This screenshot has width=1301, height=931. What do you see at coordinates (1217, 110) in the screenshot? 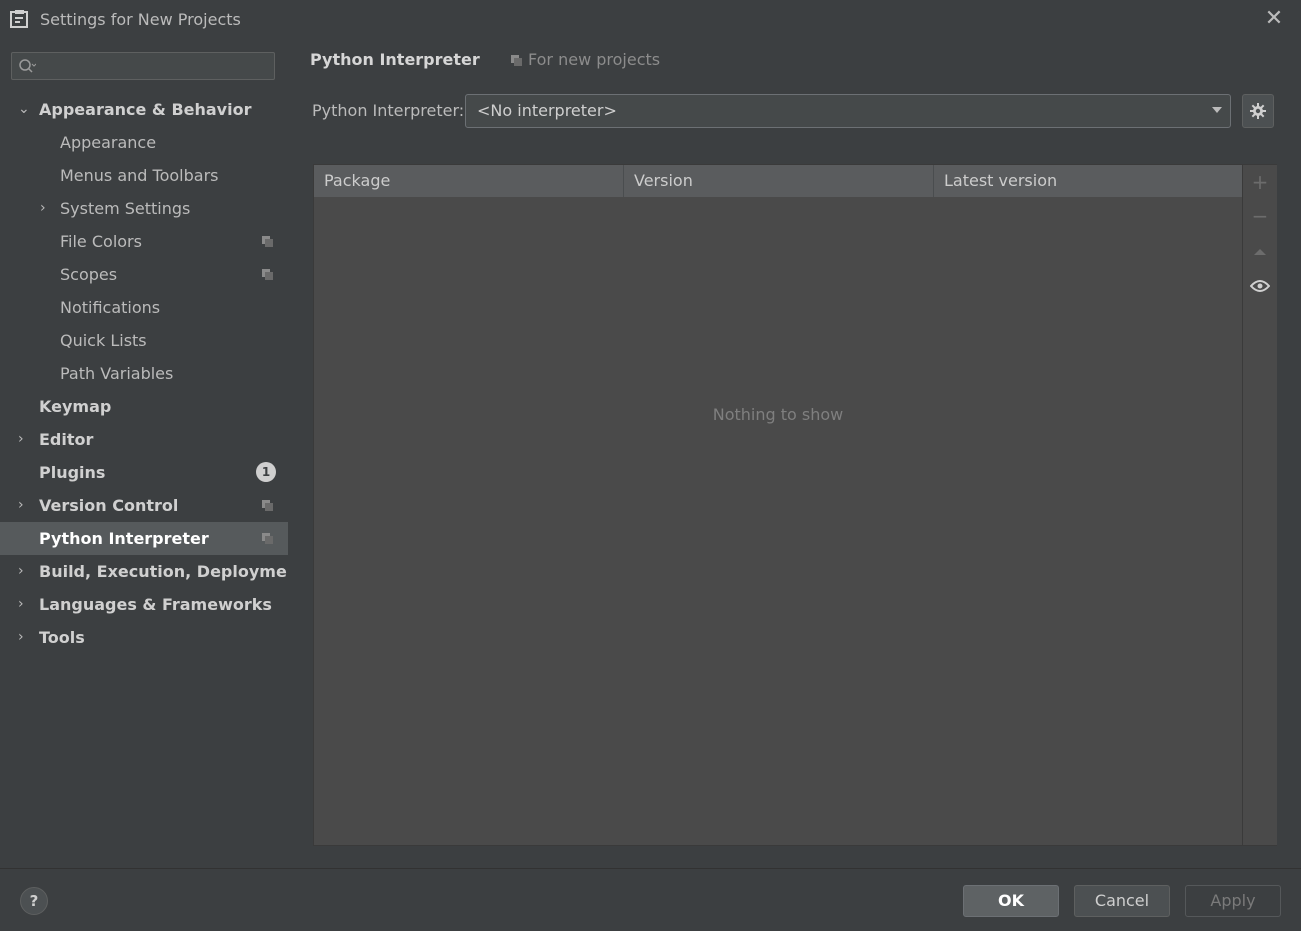
I see `chevron-down-icon` at bounding box center [1217, 110].